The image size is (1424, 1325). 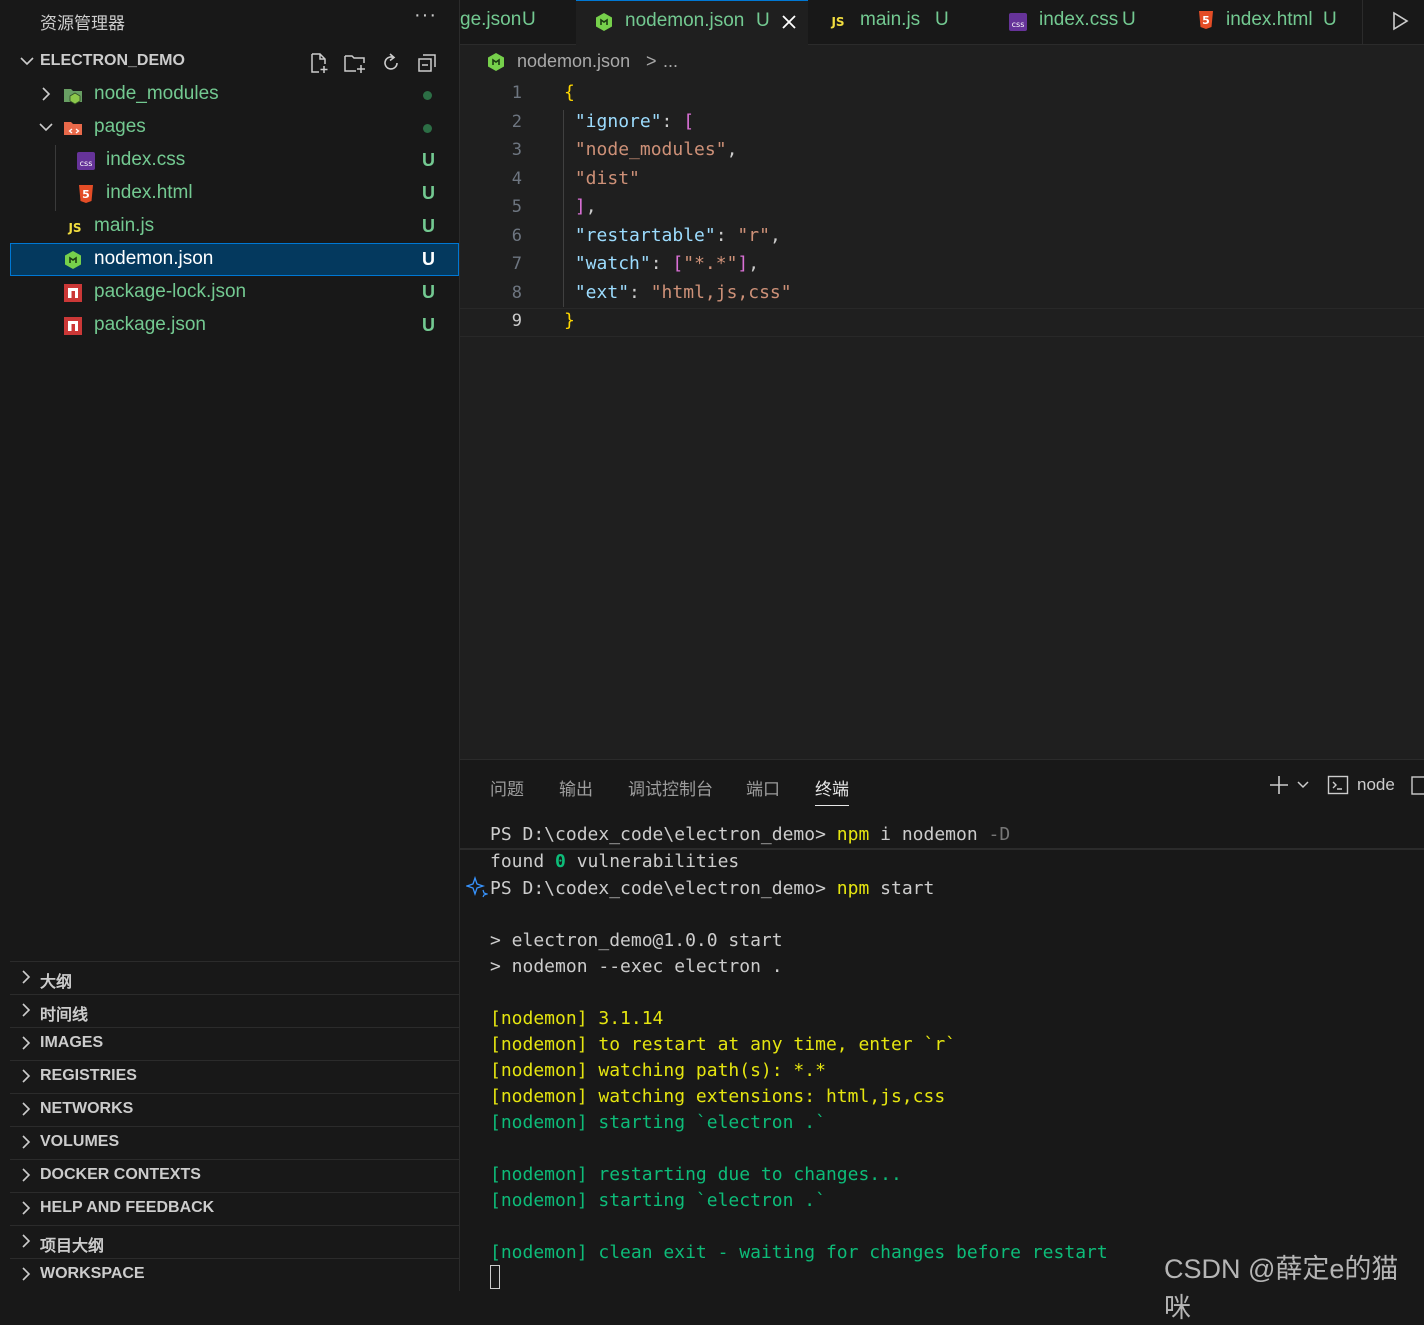 What do you see at coordinates (234, 1076) in the screenshot?
I see `panel-registries: REGISTRIES` at bounding box center [234, 1076].